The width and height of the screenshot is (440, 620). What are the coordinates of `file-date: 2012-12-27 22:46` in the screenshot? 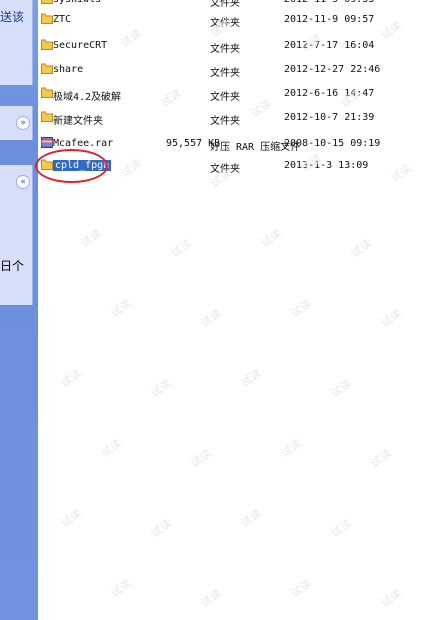 It's located at (332, 69).